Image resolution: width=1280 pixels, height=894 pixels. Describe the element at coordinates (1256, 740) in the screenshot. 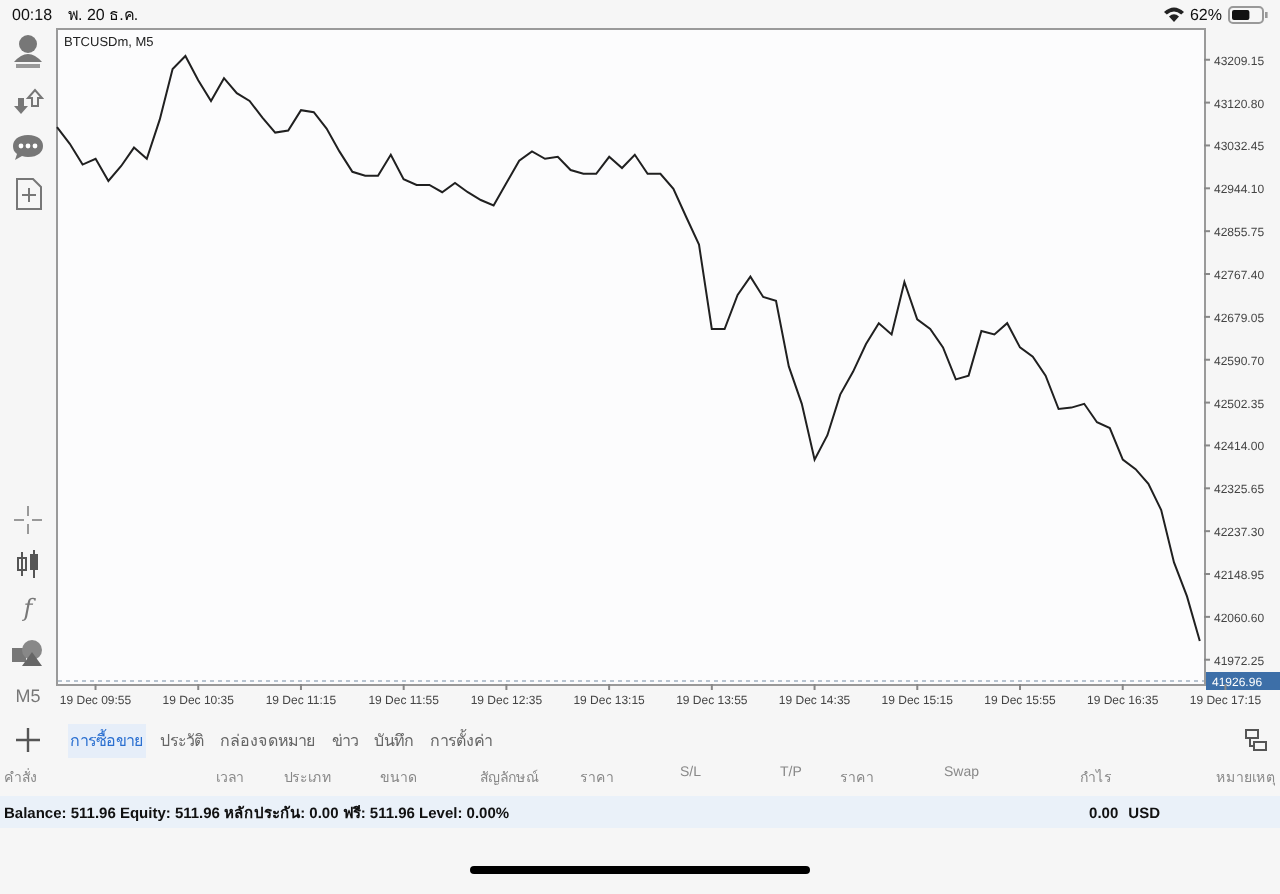

I see `layout-toggle-icon` at that location.